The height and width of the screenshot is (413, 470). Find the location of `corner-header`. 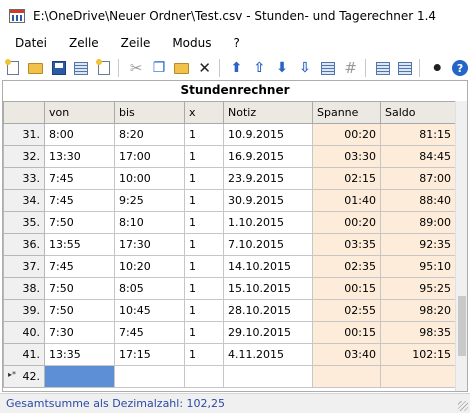

corner-header is located at coordinates (24, 112).